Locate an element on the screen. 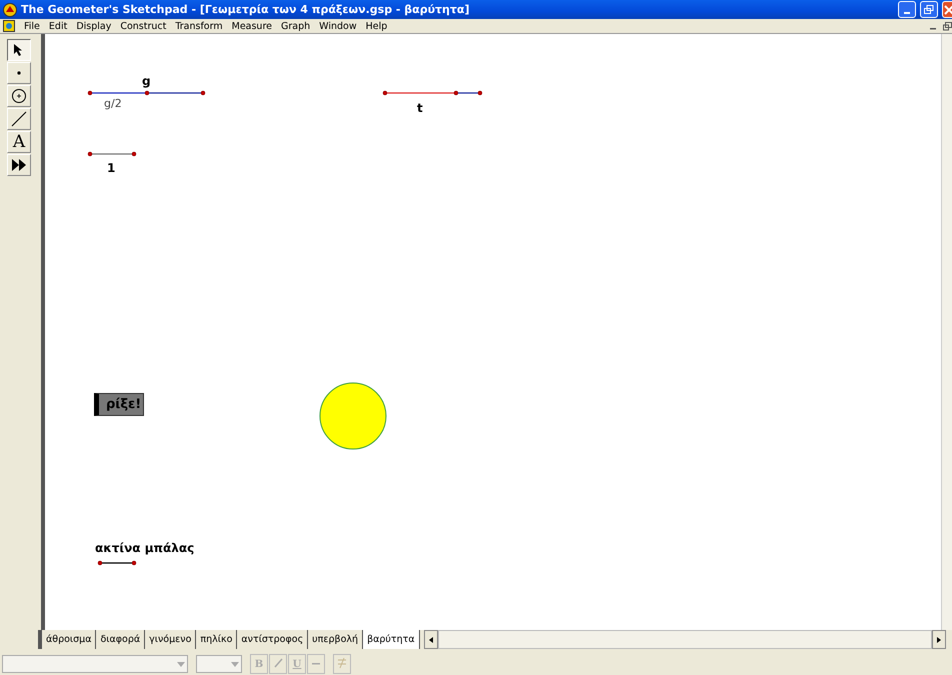 This screenshot has width=952, height=675. restore-button is located at coordinates (929, 9).